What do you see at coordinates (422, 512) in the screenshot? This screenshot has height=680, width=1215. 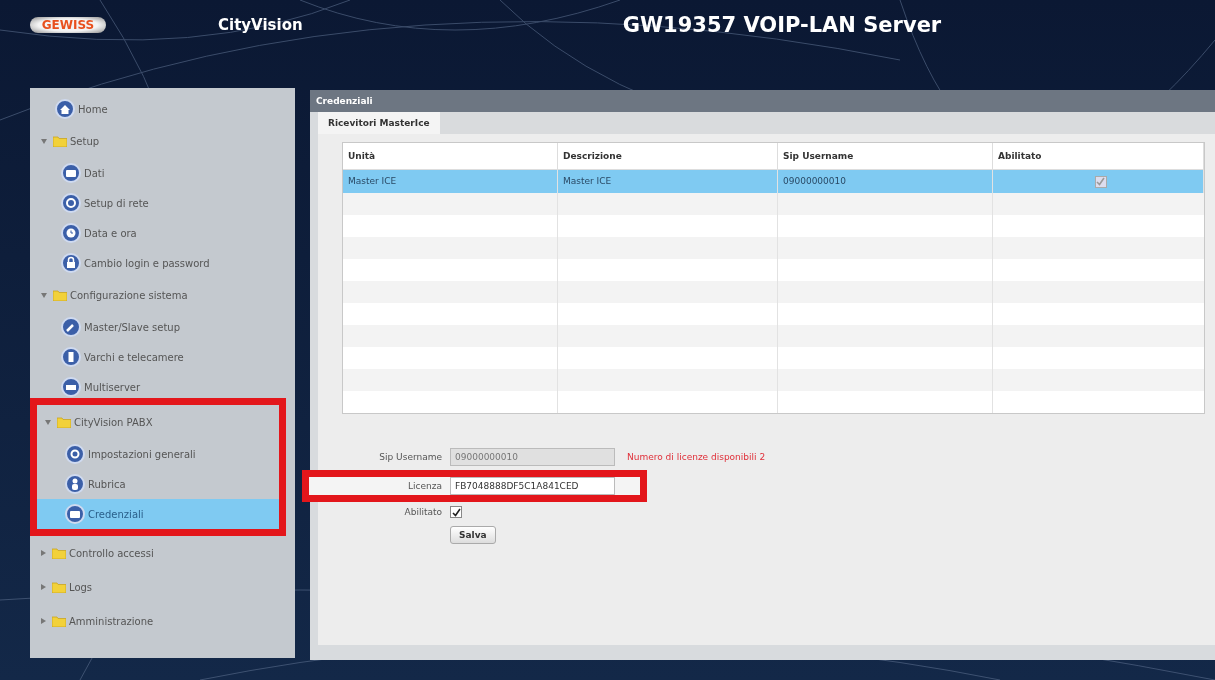 I see `field-label: Abilitato` at bounding box center [422, 512].